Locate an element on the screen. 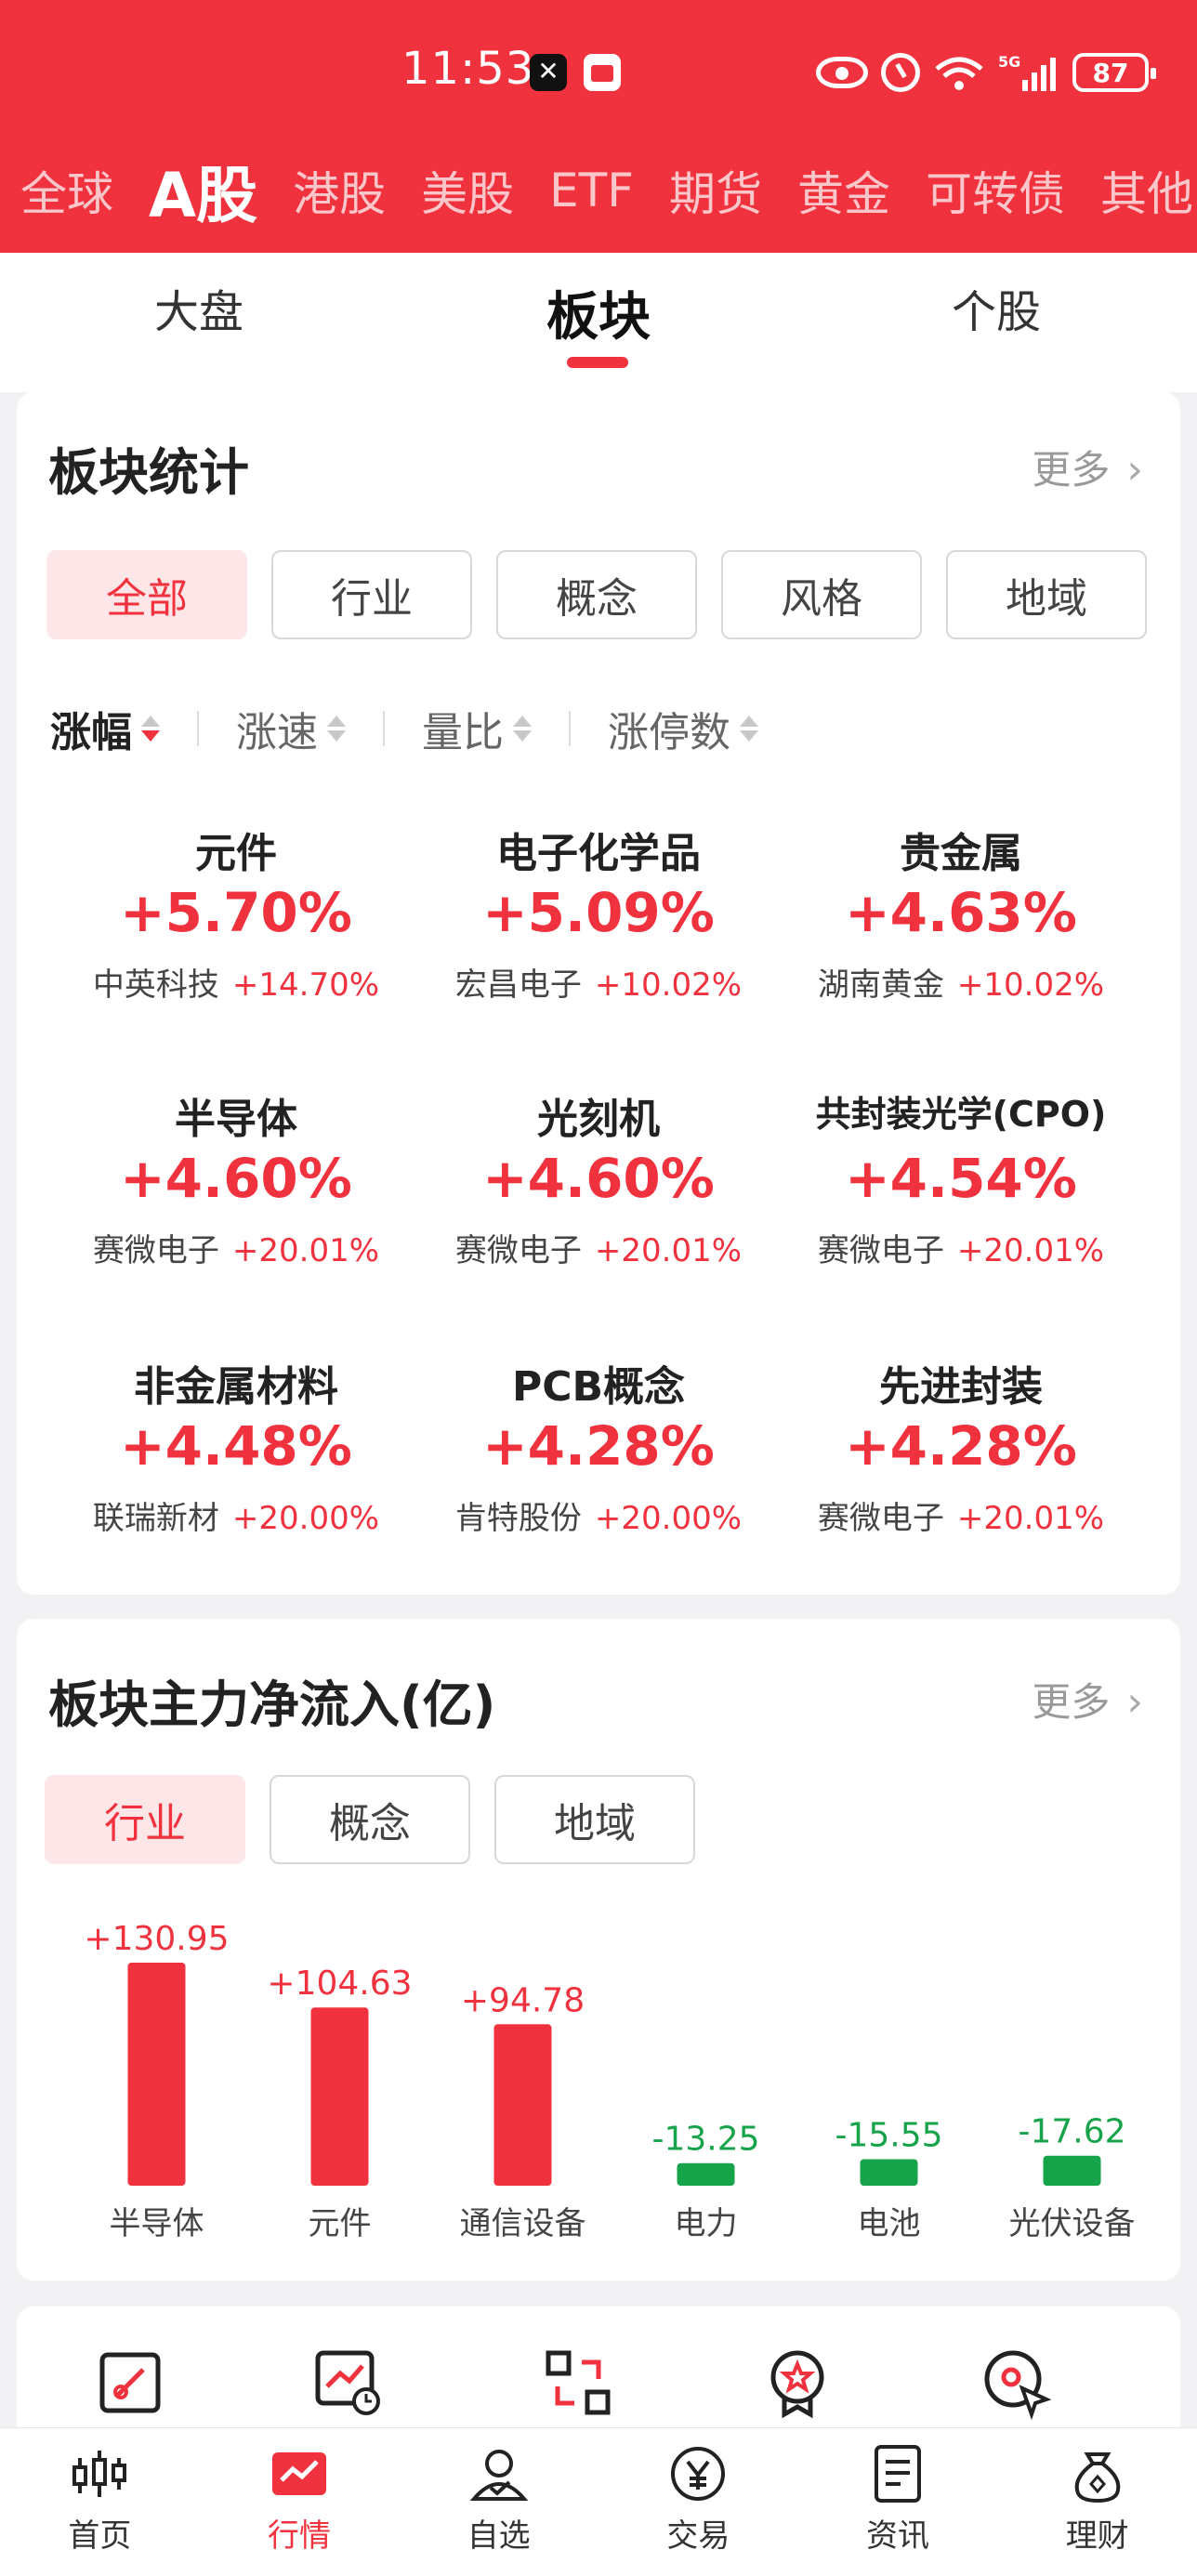  net-inflow-more-link: 更多 › is located at coordinates (1087, 1699).